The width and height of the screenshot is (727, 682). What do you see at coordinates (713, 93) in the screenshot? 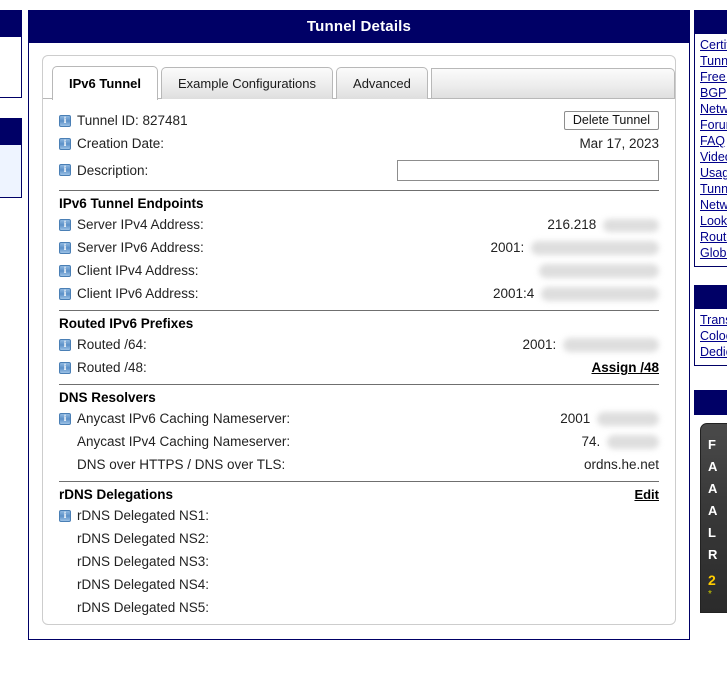
I see `sidebar-link-3: BGP Toolkit` at bounding box center [713, 93].